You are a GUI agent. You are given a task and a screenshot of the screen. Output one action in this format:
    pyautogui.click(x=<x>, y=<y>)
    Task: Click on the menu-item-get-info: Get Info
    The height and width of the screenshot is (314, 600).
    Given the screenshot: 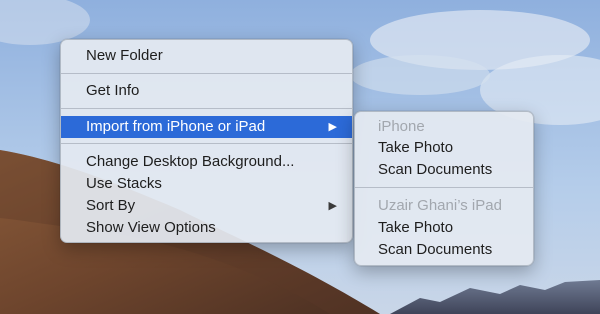 What is the action you would take?
    pyautogui.click(x=206, y=91)
    